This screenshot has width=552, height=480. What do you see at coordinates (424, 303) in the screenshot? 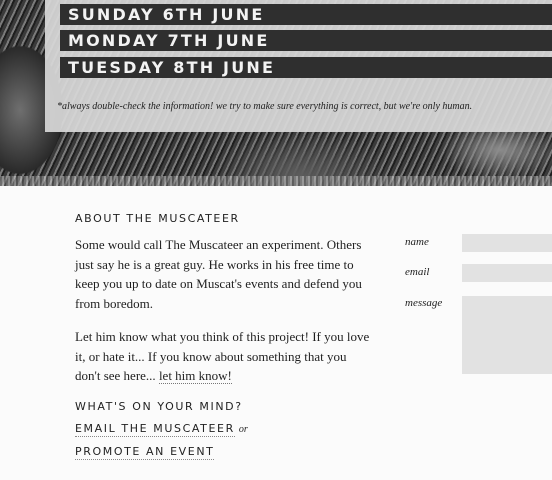
I see `message-label: message` at bounding box center [424, 303].